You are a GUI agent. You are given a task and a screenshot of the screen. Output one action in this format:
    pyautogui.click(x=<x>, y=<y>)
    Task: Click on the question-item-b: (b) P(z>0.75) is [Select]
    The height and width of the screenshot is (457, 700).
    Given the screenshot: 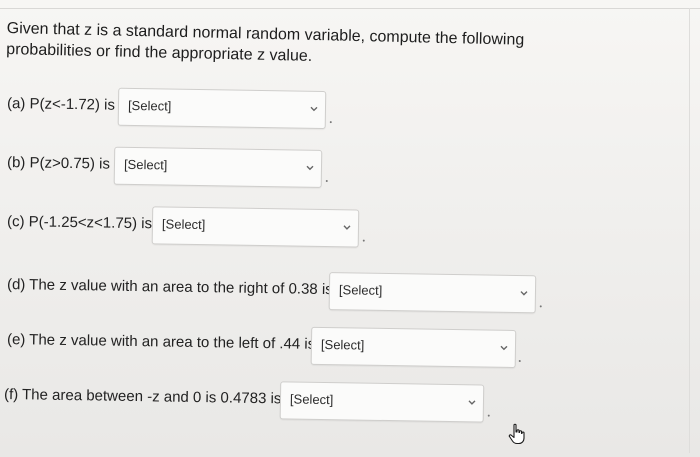 What is the action you would take?
    pyautogui.click(x=172, y=166)
    